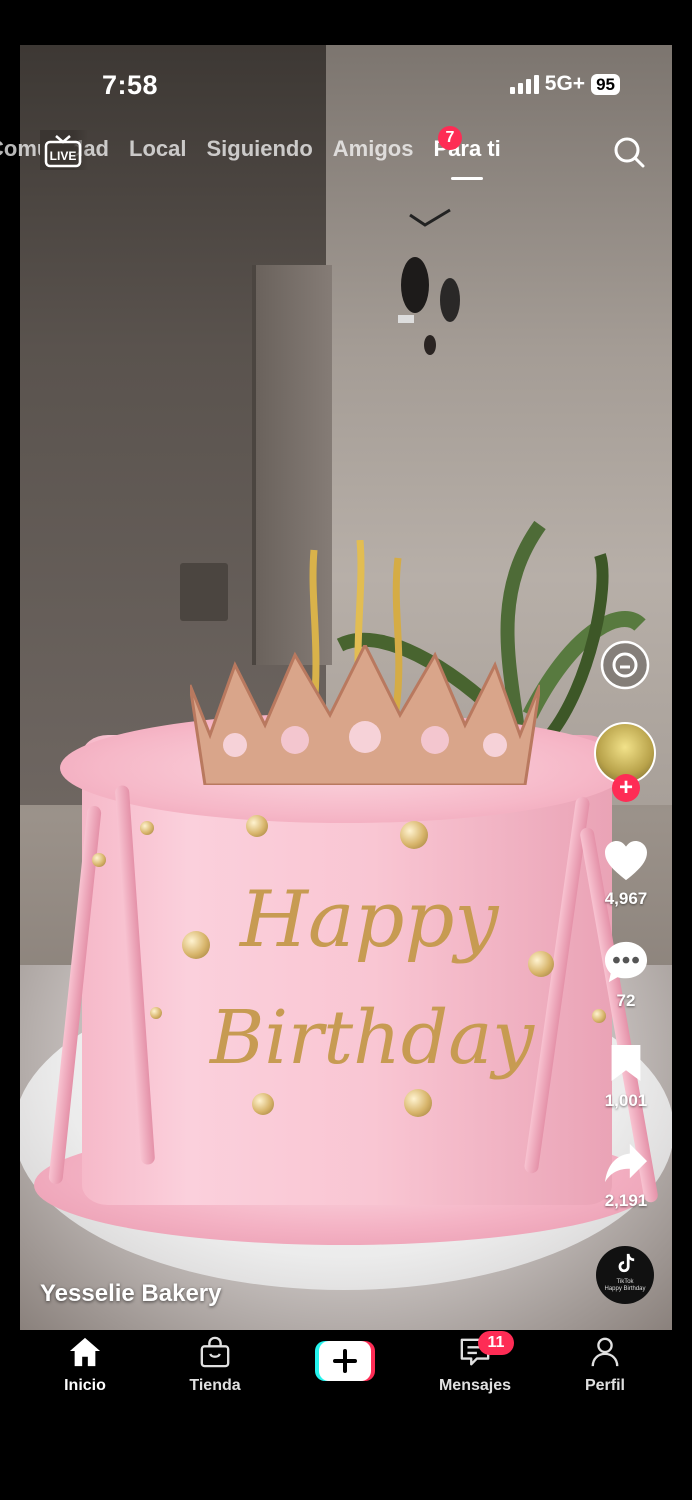 The image size is (692, 1500). I want to click on create-button, so click(345, 1361).